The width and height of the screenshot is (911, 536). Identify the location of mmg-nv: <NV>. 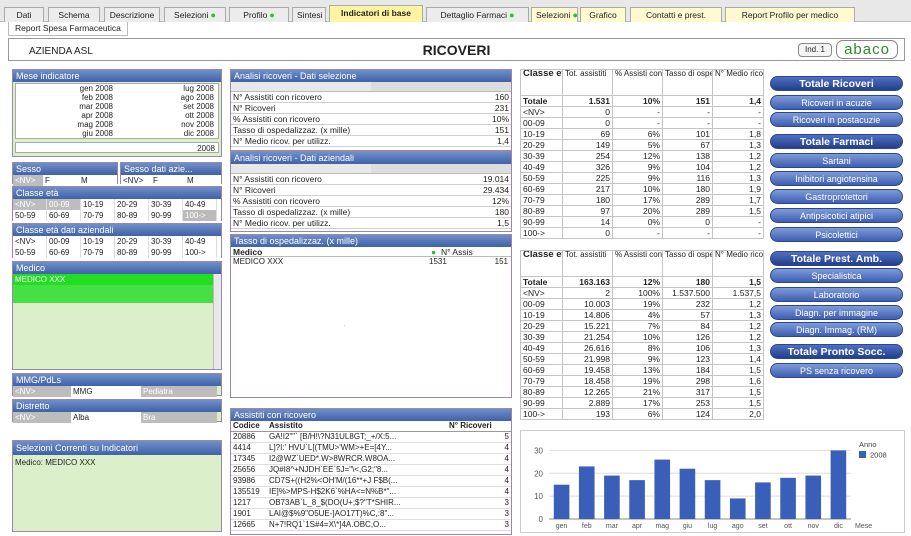
(42, 391).